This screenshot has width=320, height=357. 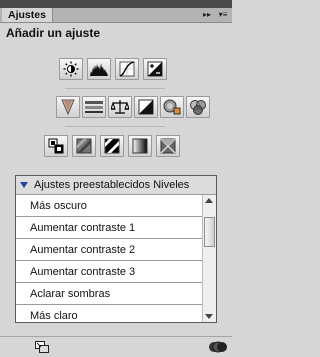 I want to click on presets-header-label: Ajustes preestablecidos Niveles, so click(x=112, y=185).